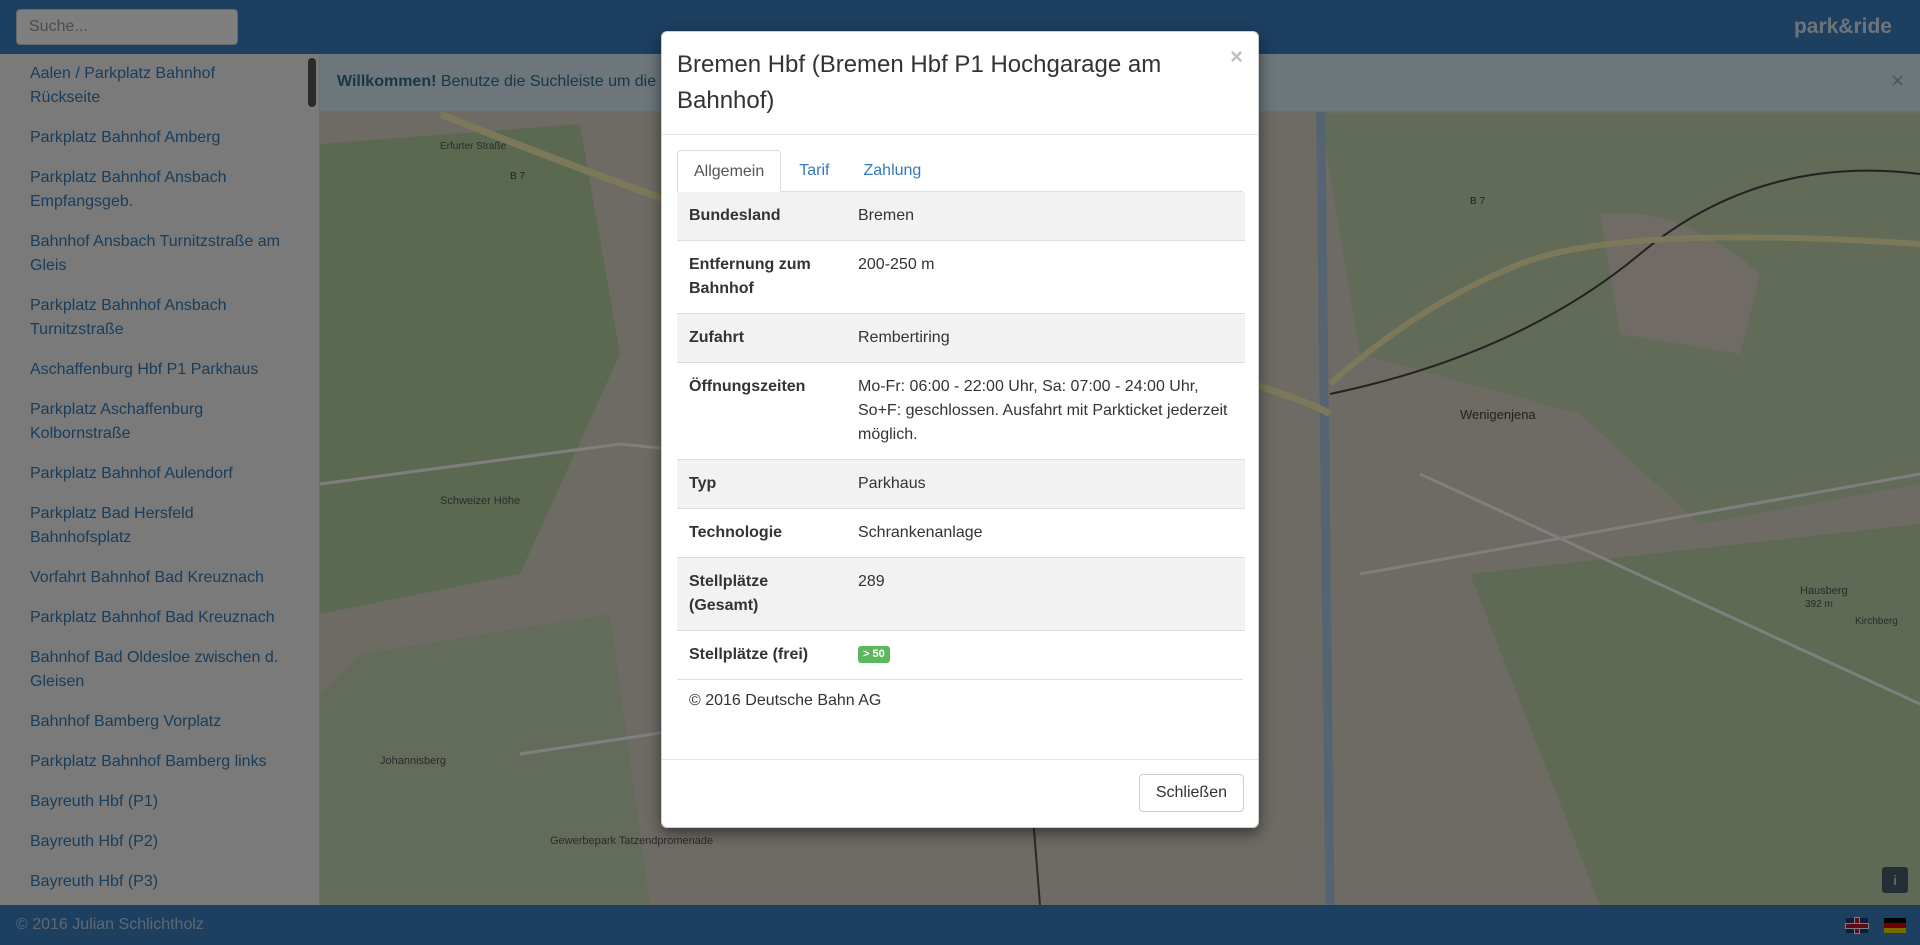 The image size is (1920, 945). I want to click on tab-allgemein: Allgemein, so click(729, 171).